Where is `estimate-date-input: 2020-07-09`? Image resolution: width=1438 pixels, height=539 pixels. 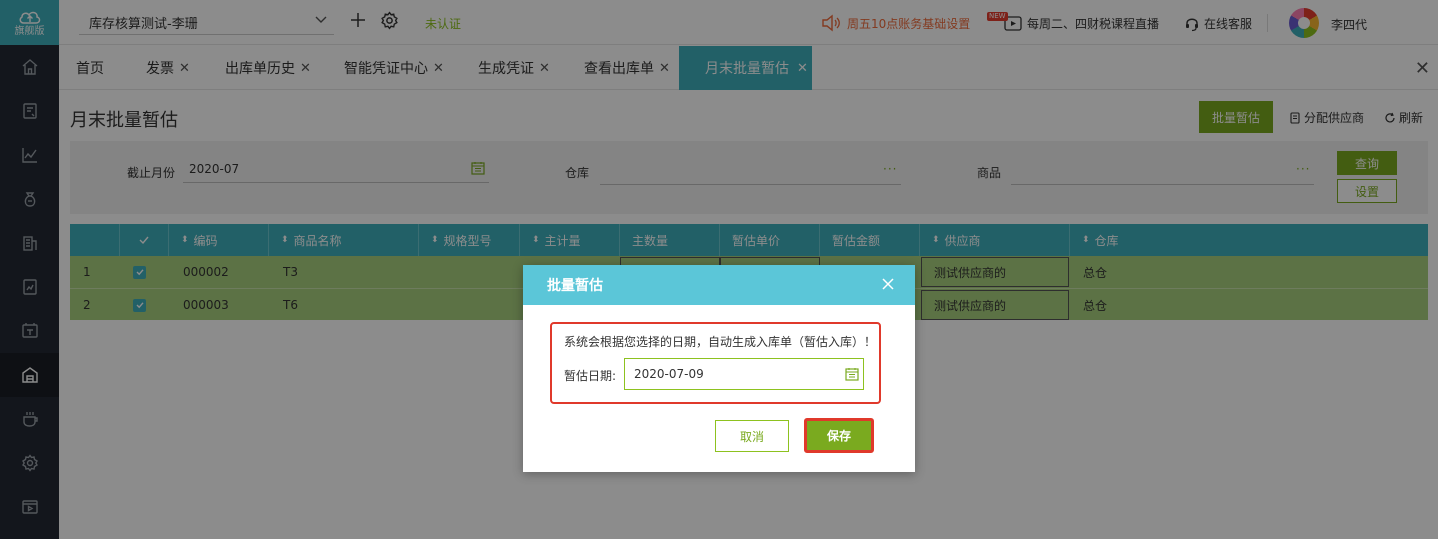 estimate-date-input: 2020-07-09 is located at coordinates (744, 374).